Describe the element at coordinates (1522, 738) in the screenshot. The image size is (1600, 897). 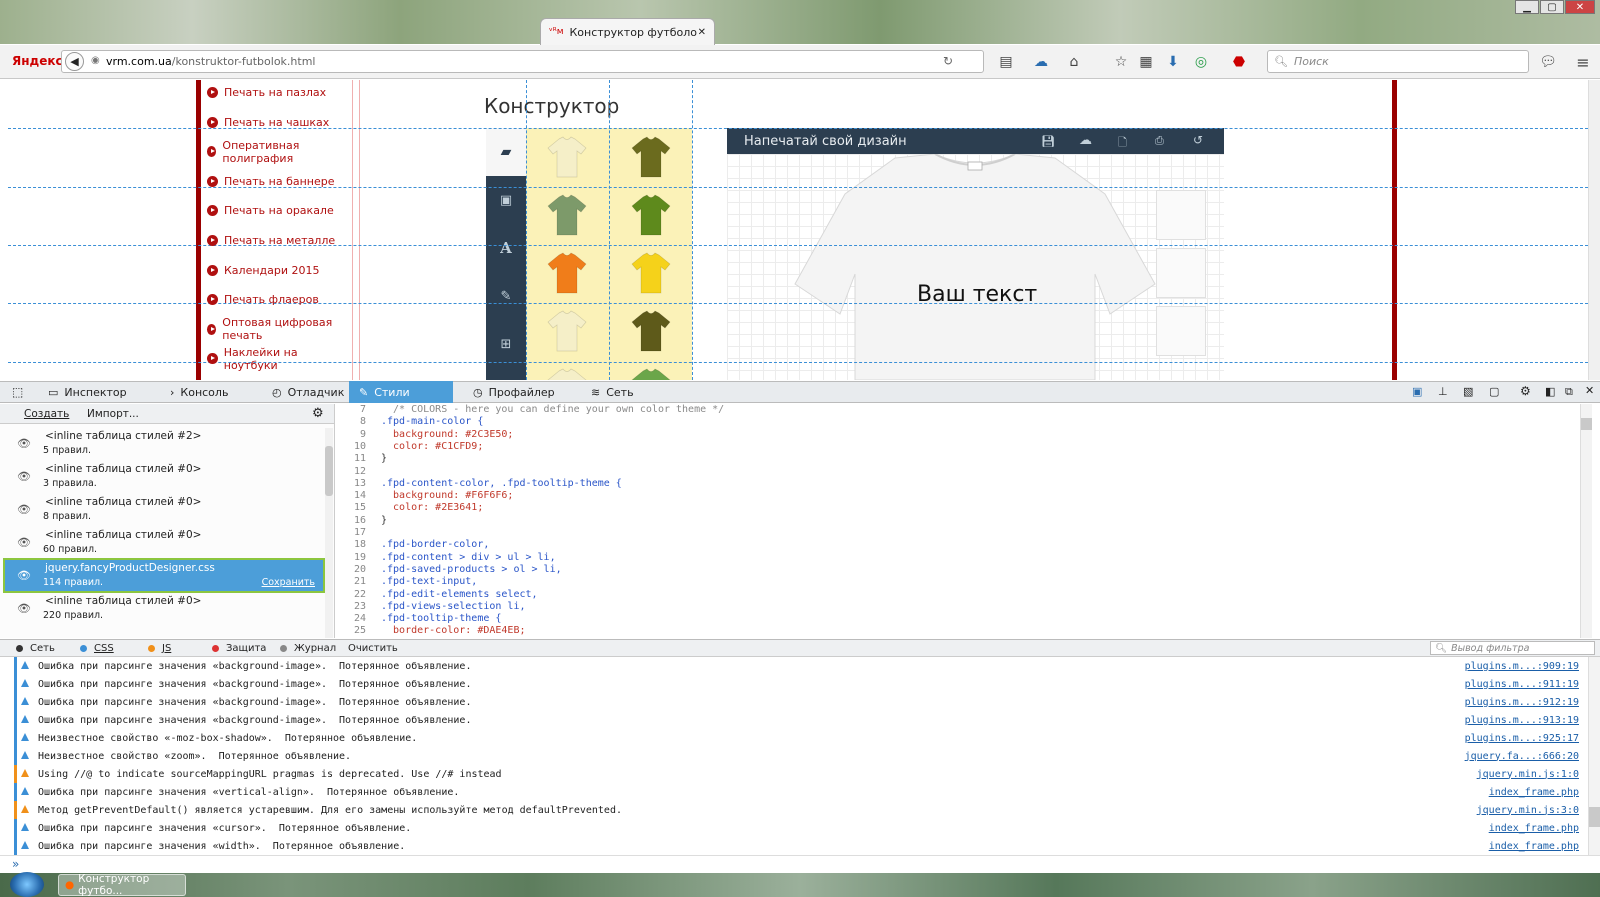
I see `console-source-link: plugins.m...:925:17` at that location.